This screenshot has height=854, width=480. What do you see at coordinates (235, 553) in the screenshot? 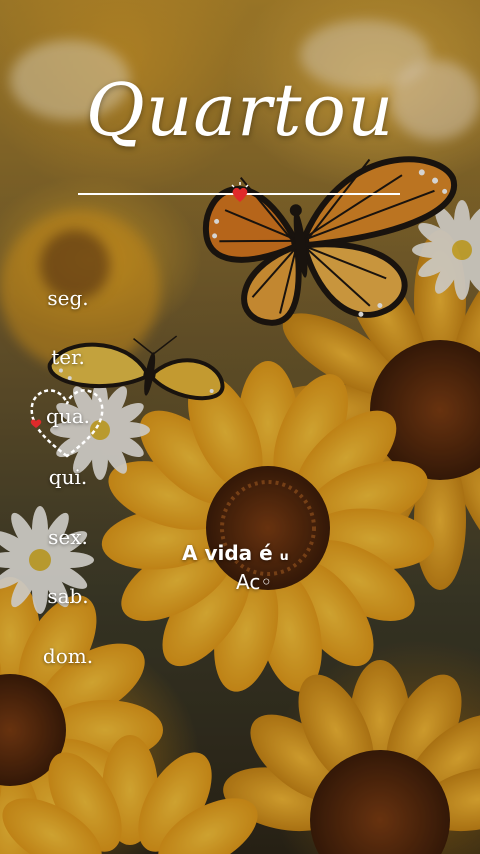
I see `quote-line-1: A vida é ᵤ` at bounding box center [235, 553].